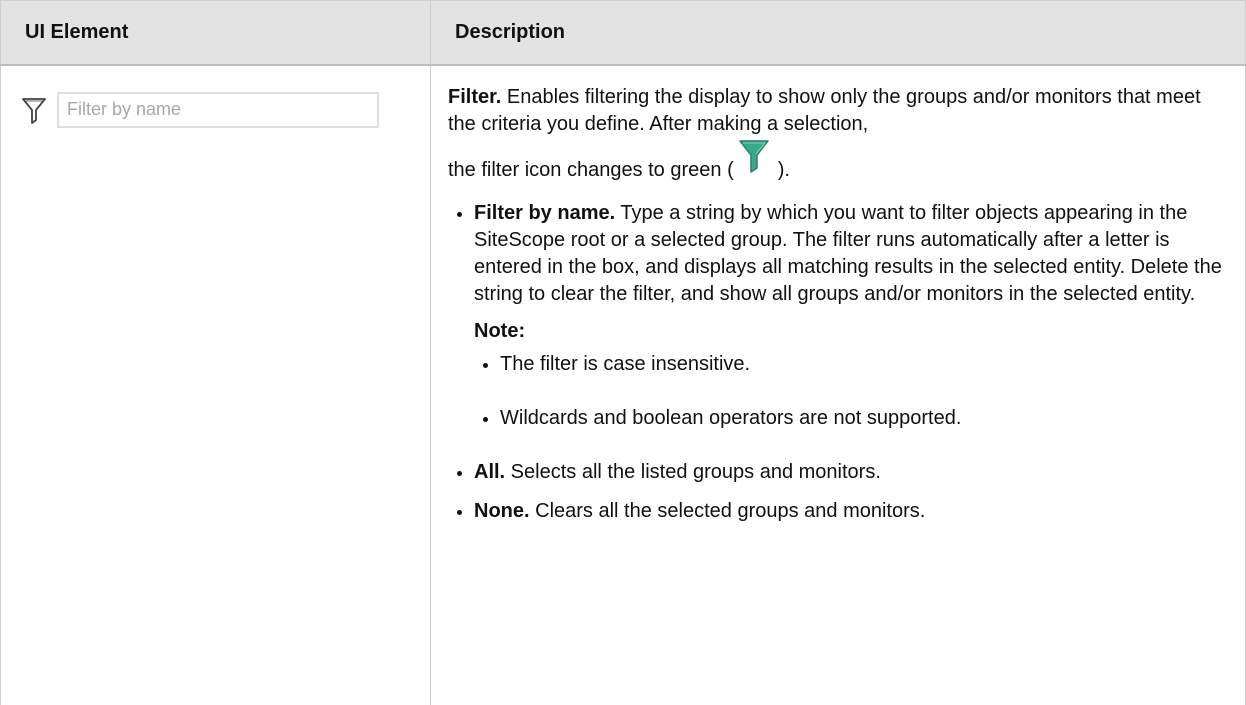 The image size is (1246, 705). Describe the element at coordinates (838, 33) in the screenshot. I see `header-description: Description` at that location.